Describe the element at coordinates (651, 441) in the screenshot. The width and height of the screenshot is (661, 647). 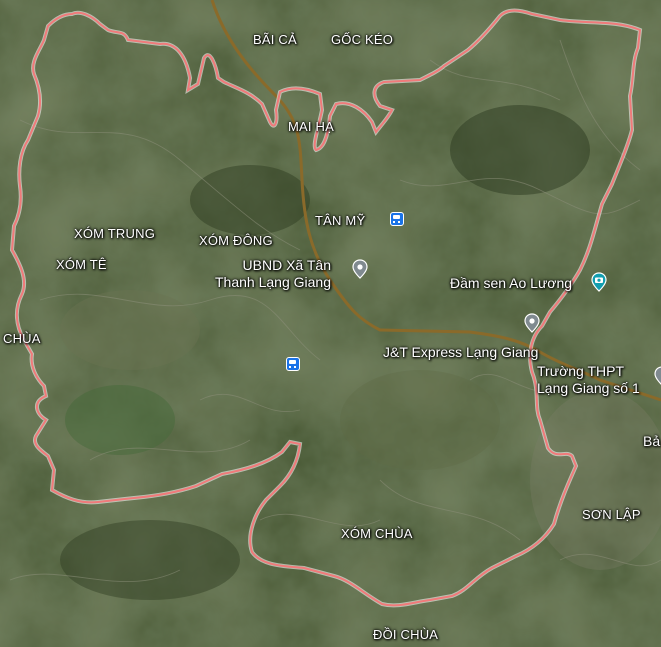
I see `poi-edge-ba-label: Bả` at that location.